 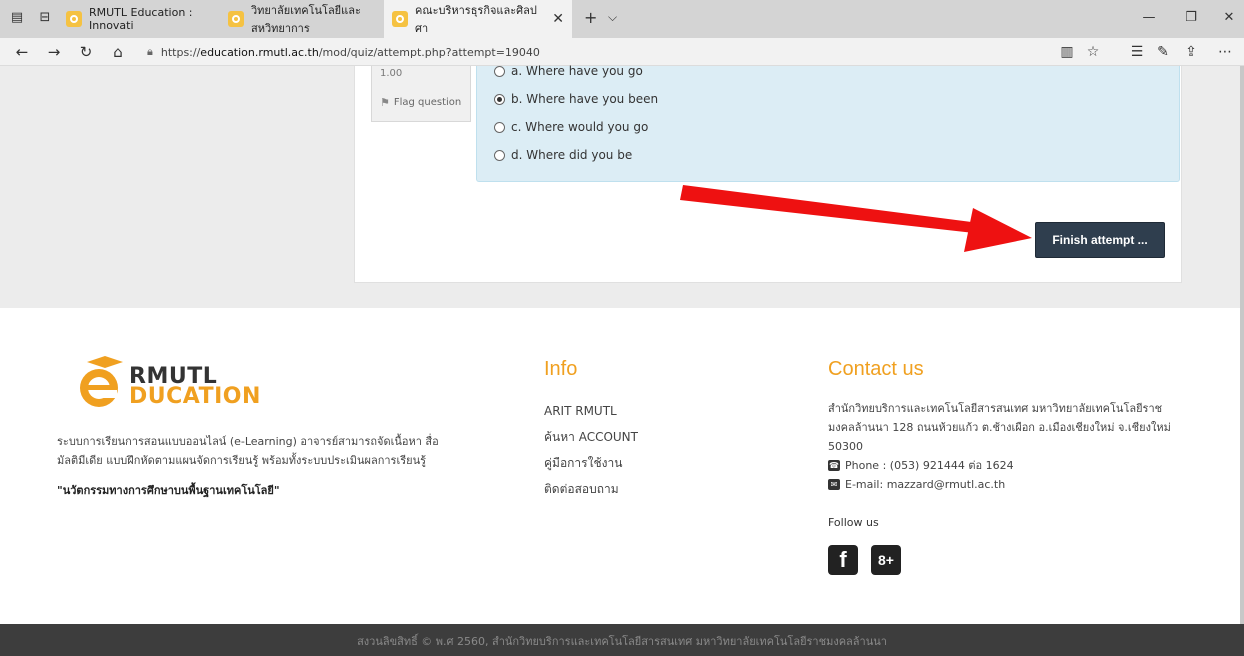 I want to click on option-label: c. Where would you go, so click(x=580, y=127).